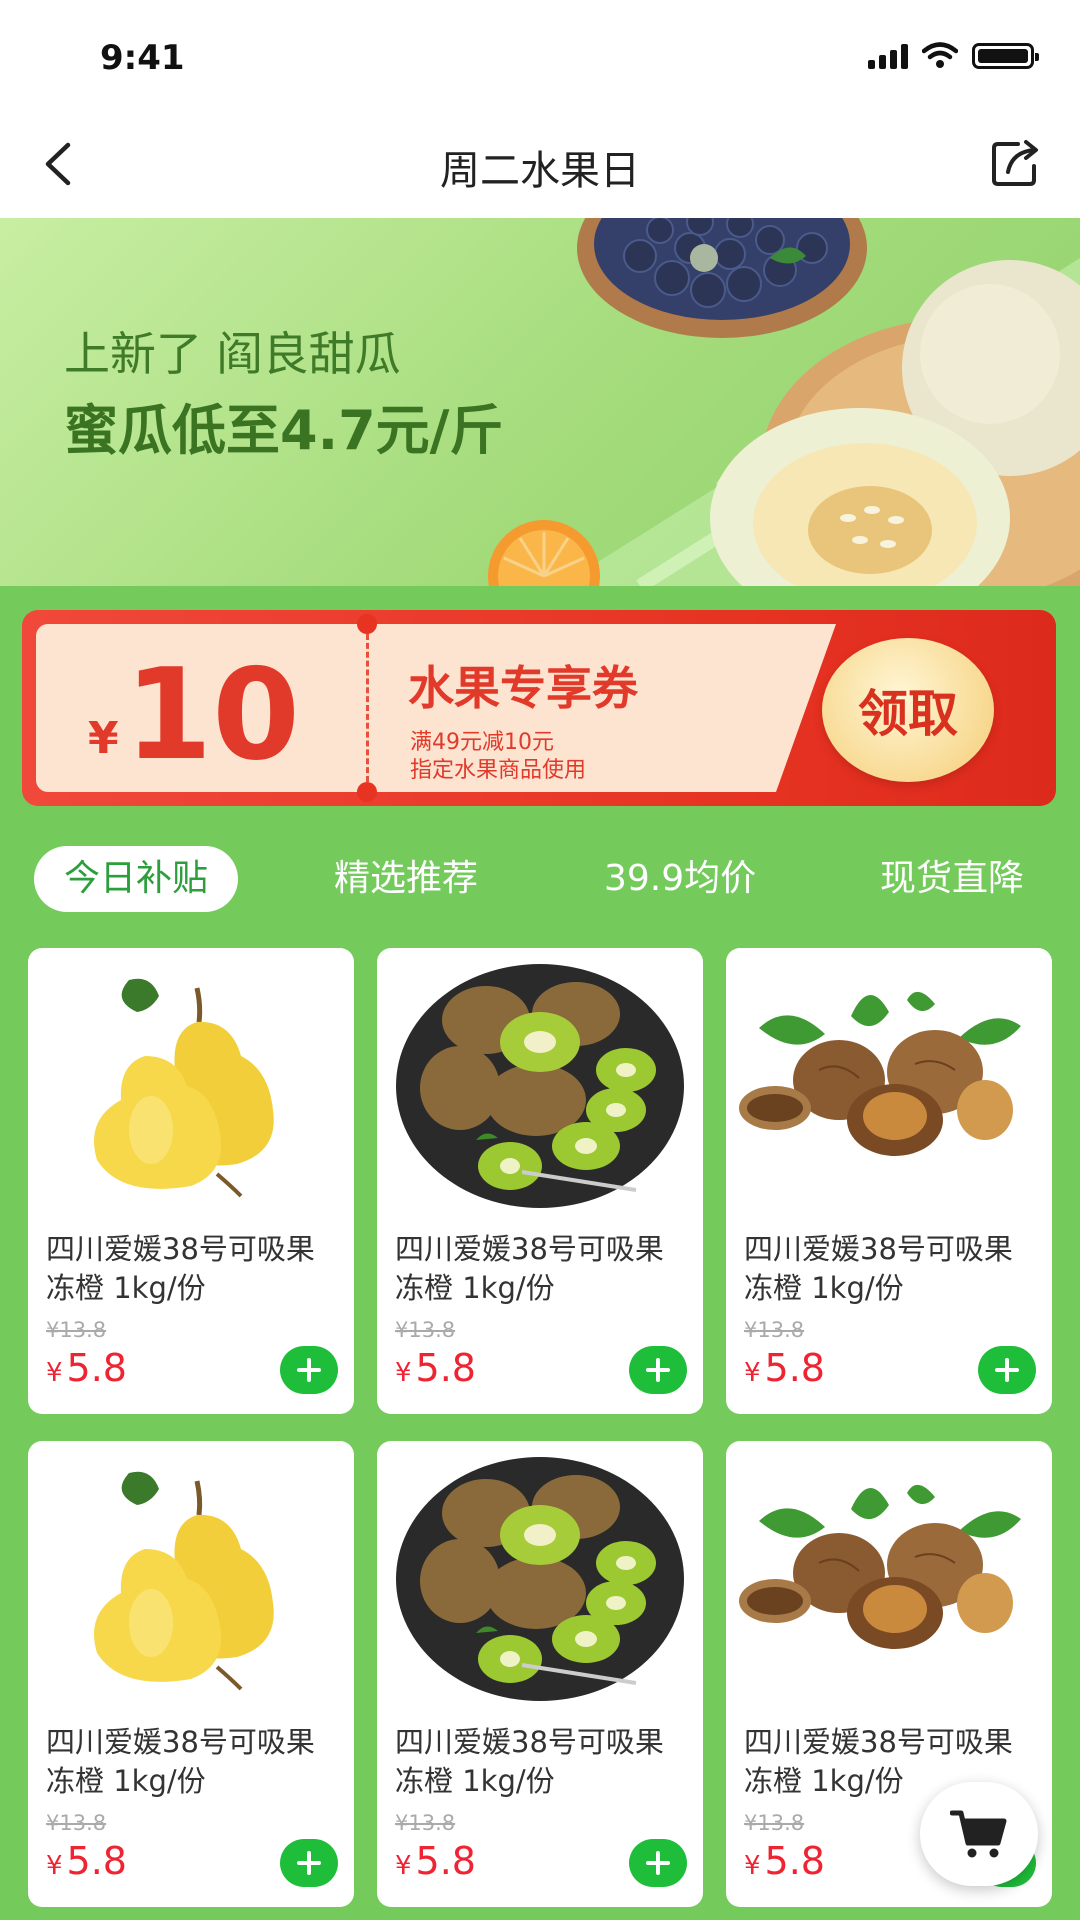  What do you see at coordinates (1005, 56) in the screenshot?
I see `battery-icon` at bounding box center [1005, 56].